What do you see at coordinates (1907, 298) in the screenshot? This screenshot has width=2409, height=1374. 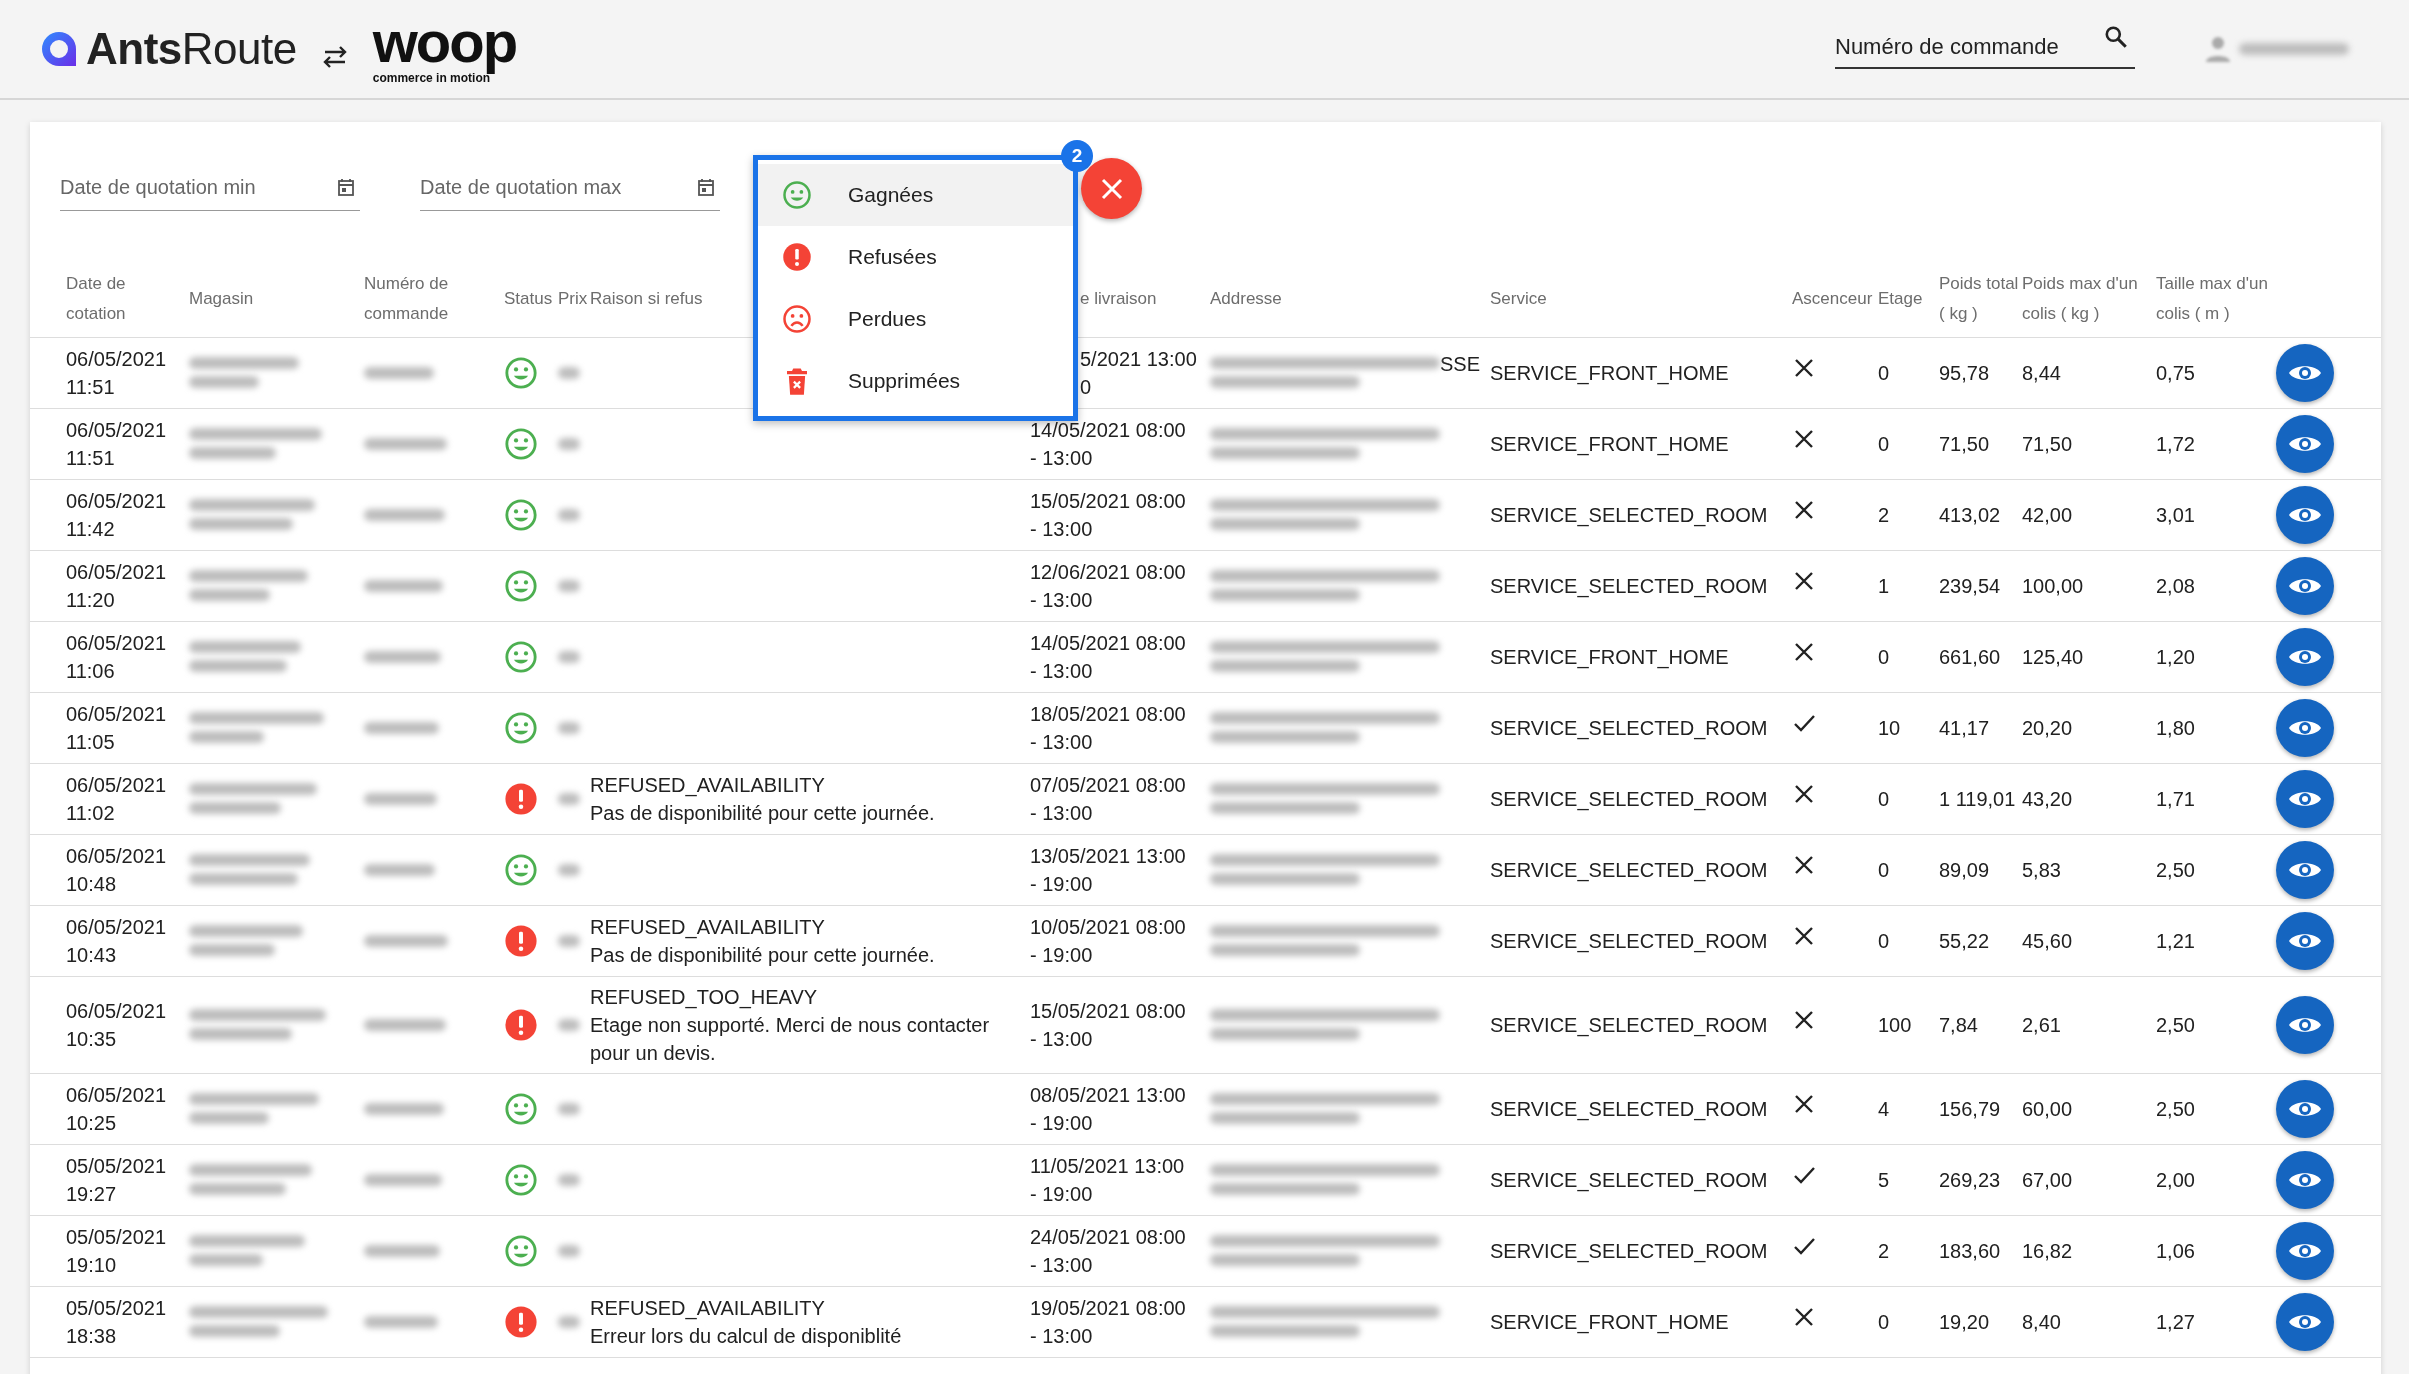 I see `column-header: Etage` at bounding box center [1907, 298].